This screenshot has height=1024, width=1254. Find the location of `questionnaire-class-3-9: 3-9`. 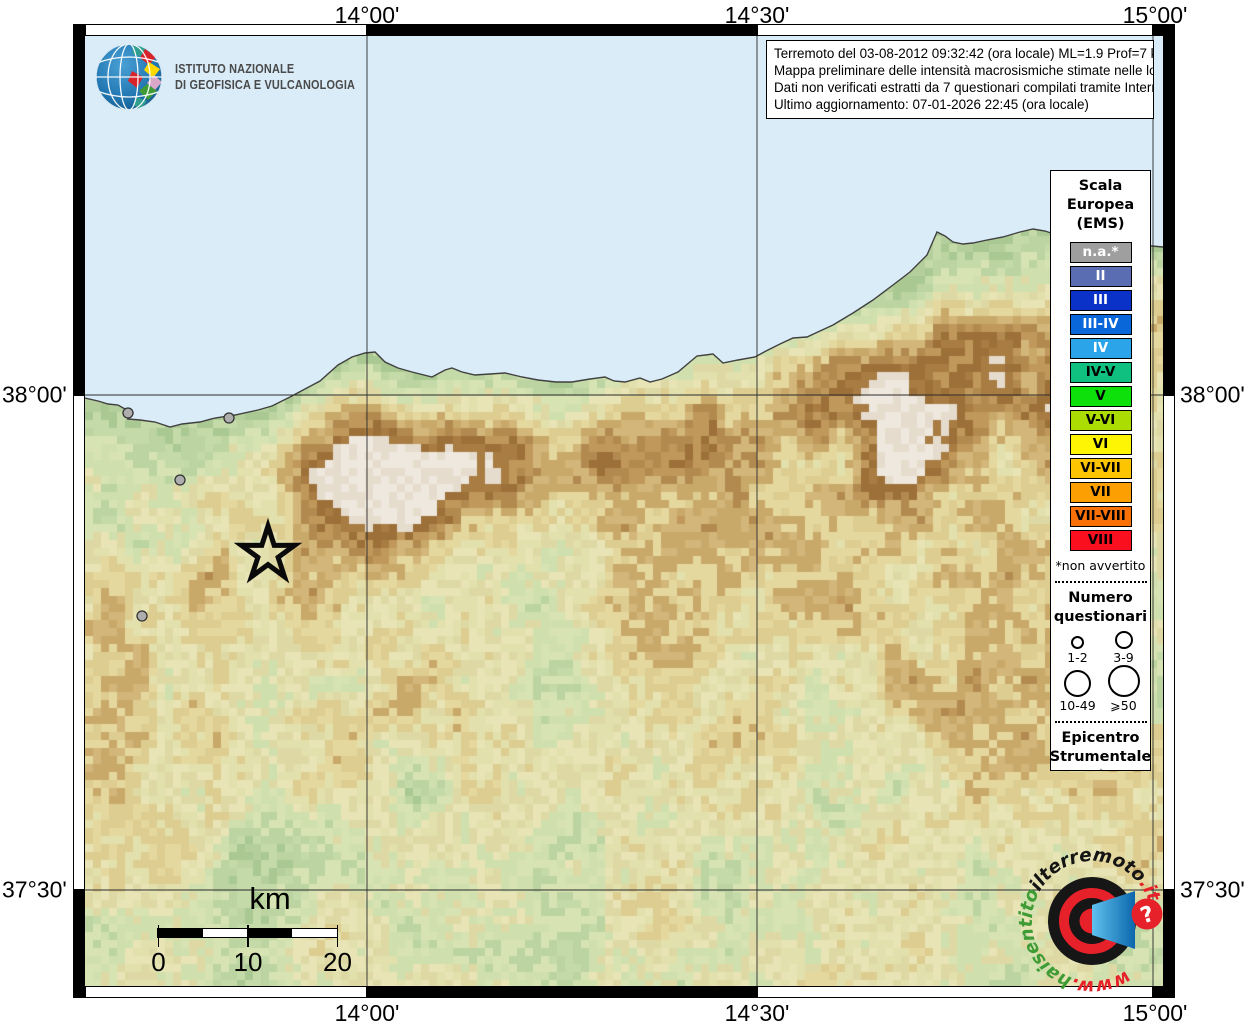

questionnaire-class-3-9: 3-9 is located at coordinates (1124, 647).